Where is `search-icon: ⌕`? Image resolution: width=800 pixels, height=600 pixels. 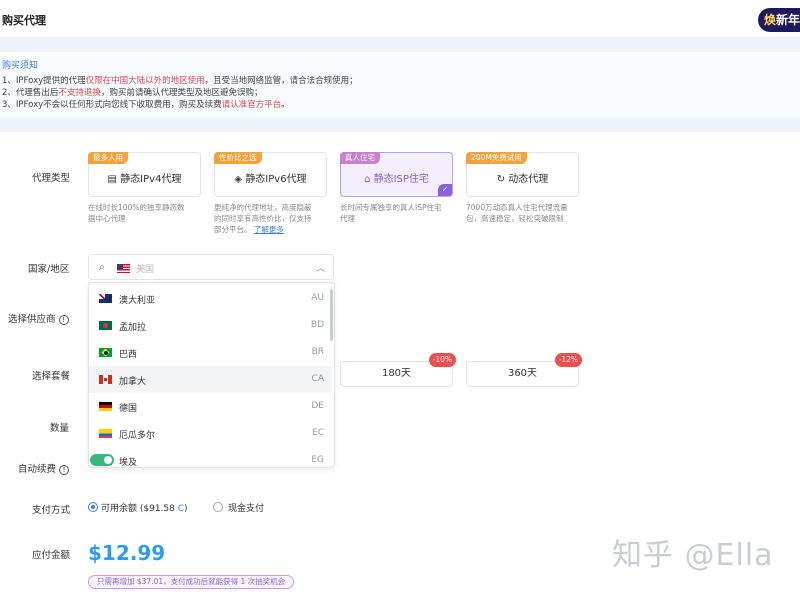 search-icon: ⌕ is located at coordinates (102, 267).